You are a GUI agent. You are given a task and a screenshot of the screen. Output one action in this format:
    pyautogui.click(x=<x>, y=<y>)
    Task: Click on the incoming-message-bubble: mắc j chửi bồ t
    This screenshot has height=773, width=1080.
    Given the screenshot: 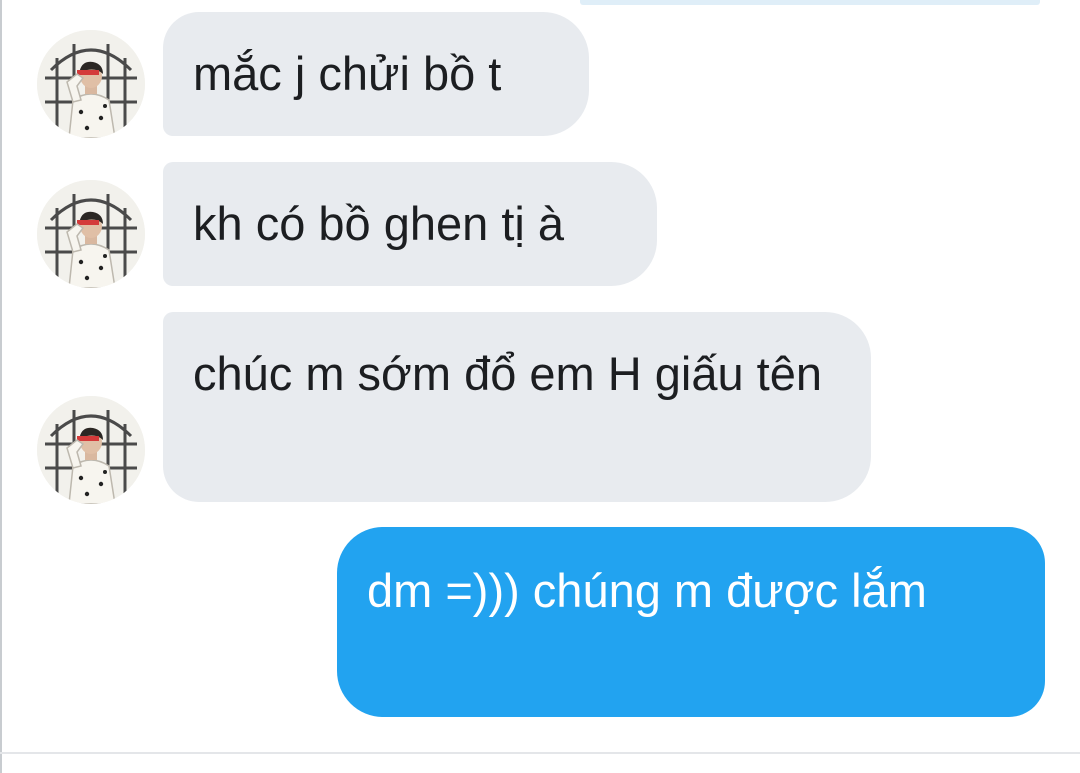 What is the action you would take?
    pyautogui.click(x=376, y=74)
    